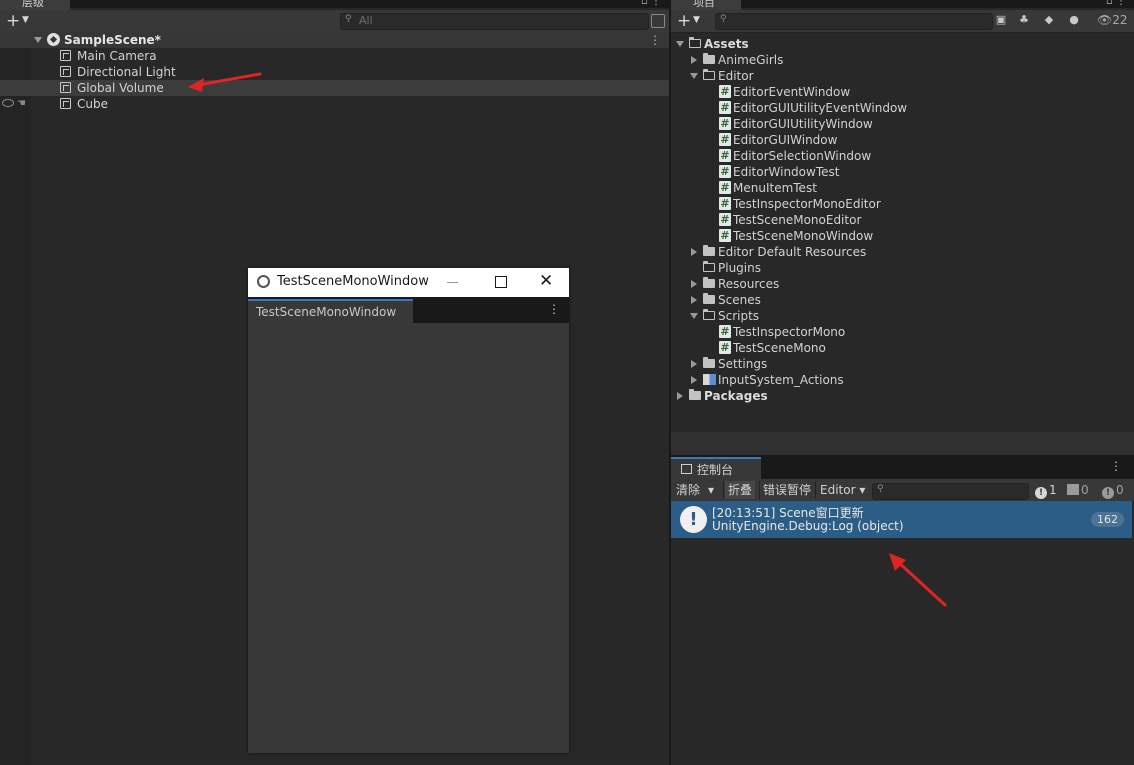 The height and width of the screenshot is (765, 1134). I want to click on project-tree-item: Settings, so click(902, 364).